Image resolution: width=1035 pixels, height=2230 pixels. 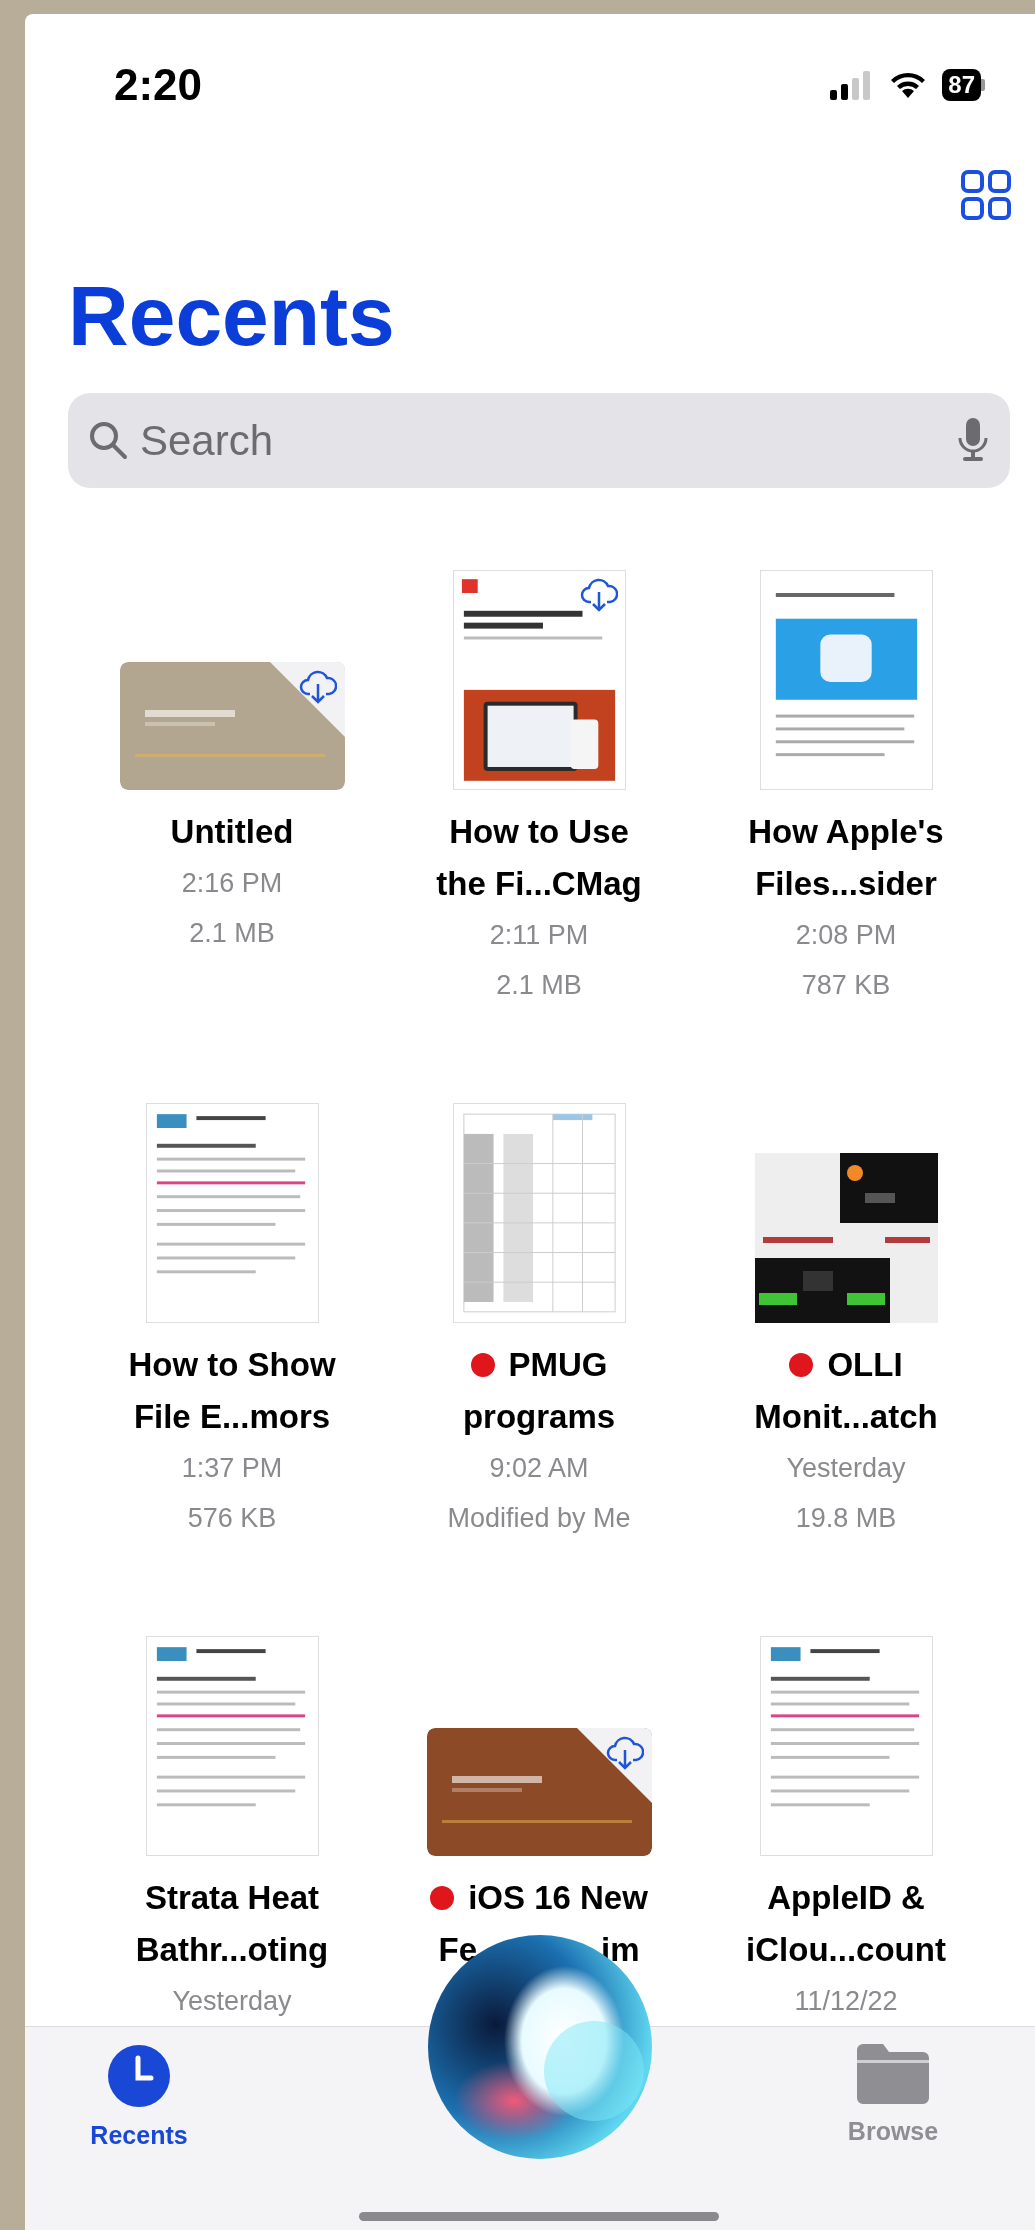 I want to click on file-name: How to Show, so click(x=232, y=1365).